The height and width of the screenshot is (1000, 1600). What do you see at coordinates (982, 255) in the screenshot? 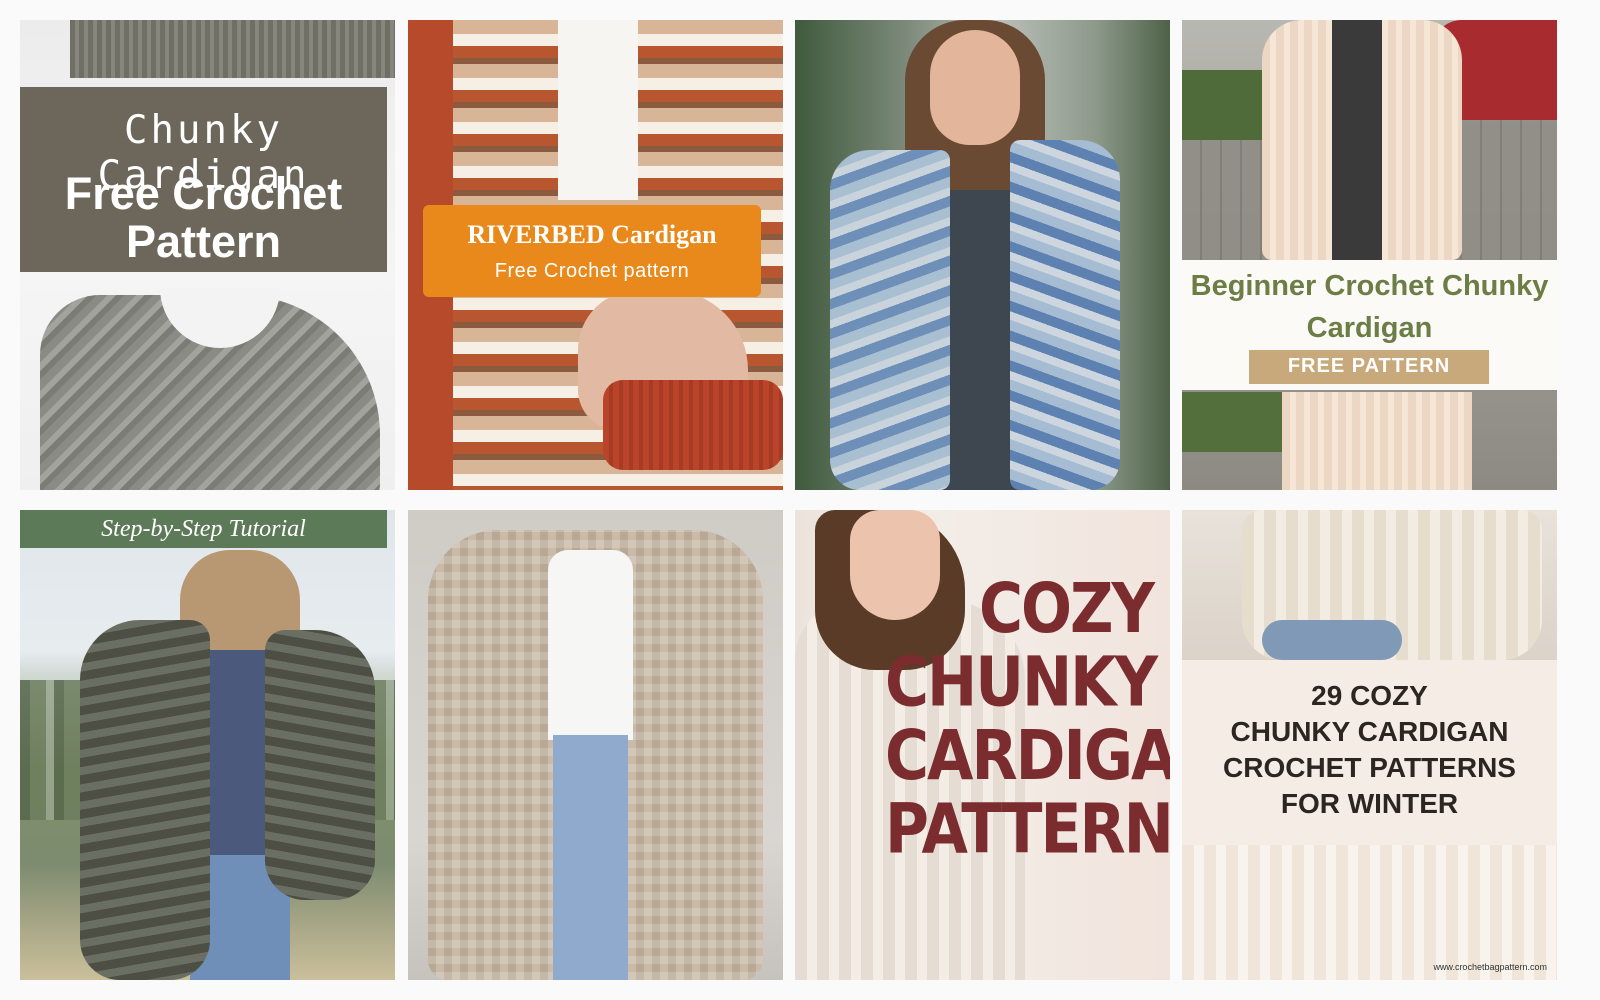
I see `pin-blue-cardigan` at bounding box center [982, 255].